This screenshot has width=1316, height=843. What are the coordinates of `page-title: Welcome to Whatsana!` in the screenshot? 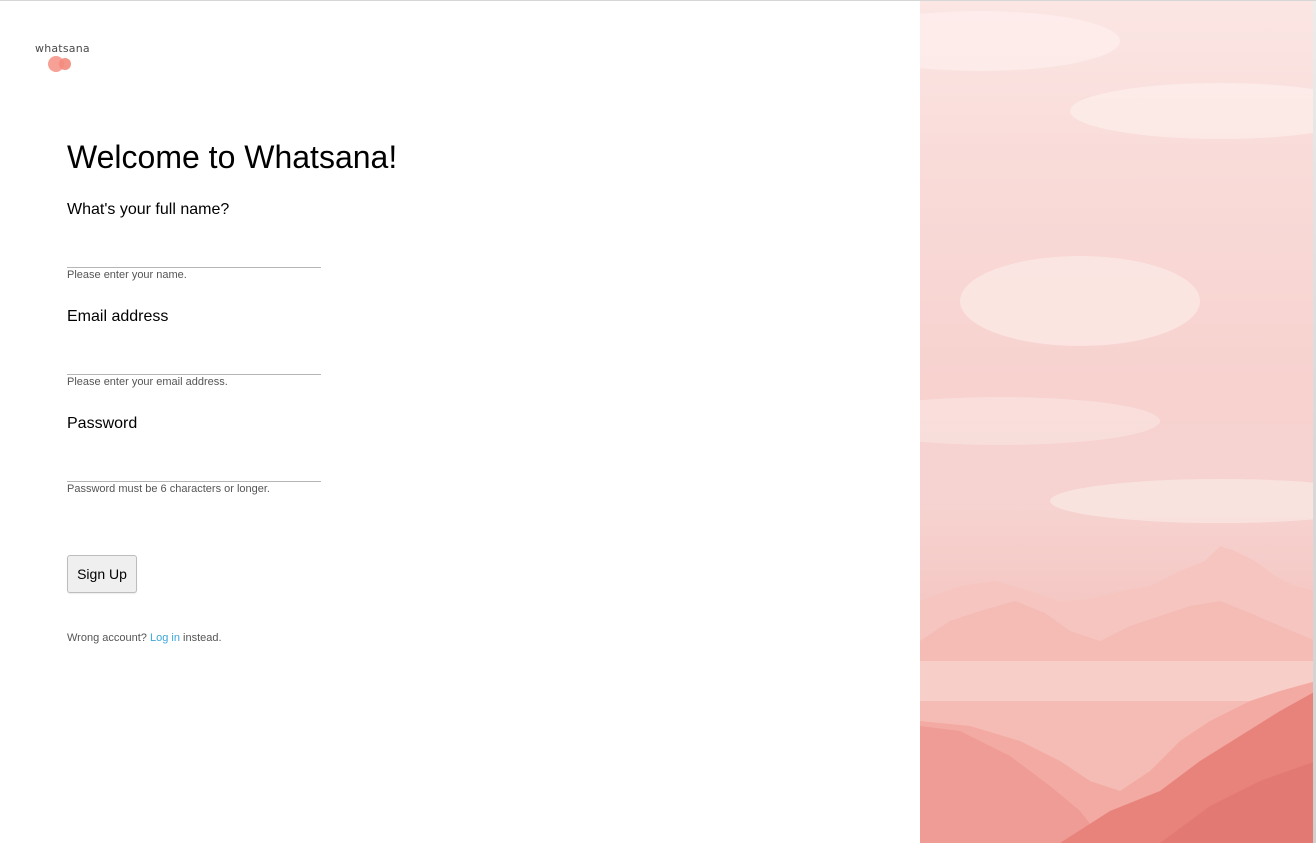 It's located at (232, 157).